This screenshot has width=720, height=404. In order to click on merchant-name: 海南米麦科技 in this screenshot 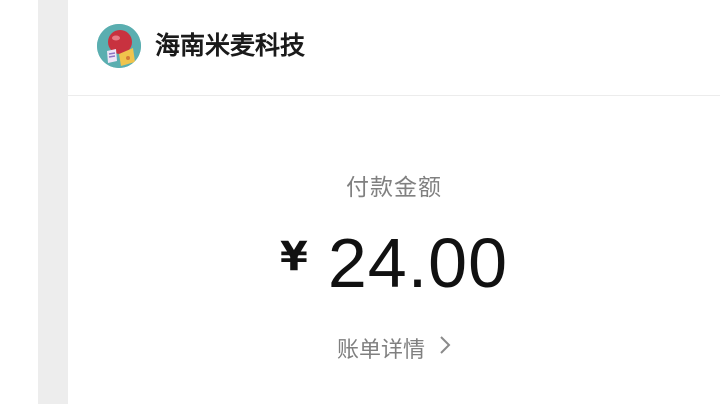, I will do `click(230, 45)`.